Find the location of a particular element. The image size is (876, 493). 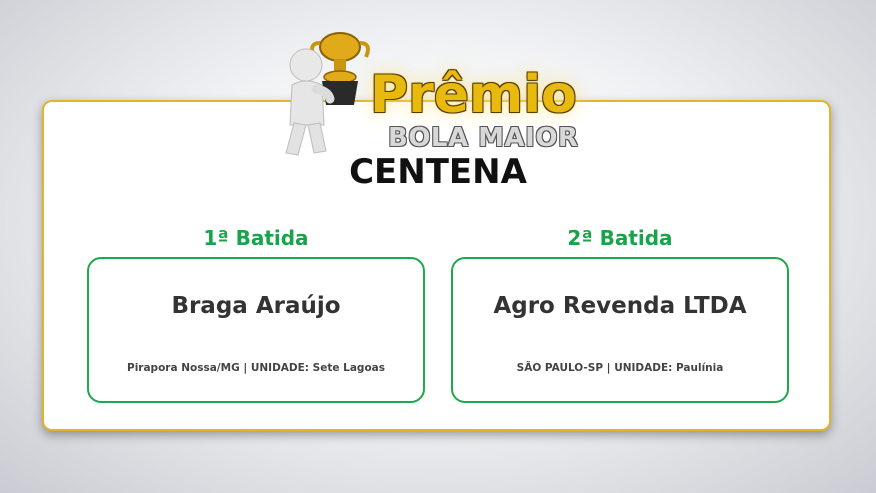

entry-winner-2: Agro Revenda LTDA is located at coordinates (620, 306).